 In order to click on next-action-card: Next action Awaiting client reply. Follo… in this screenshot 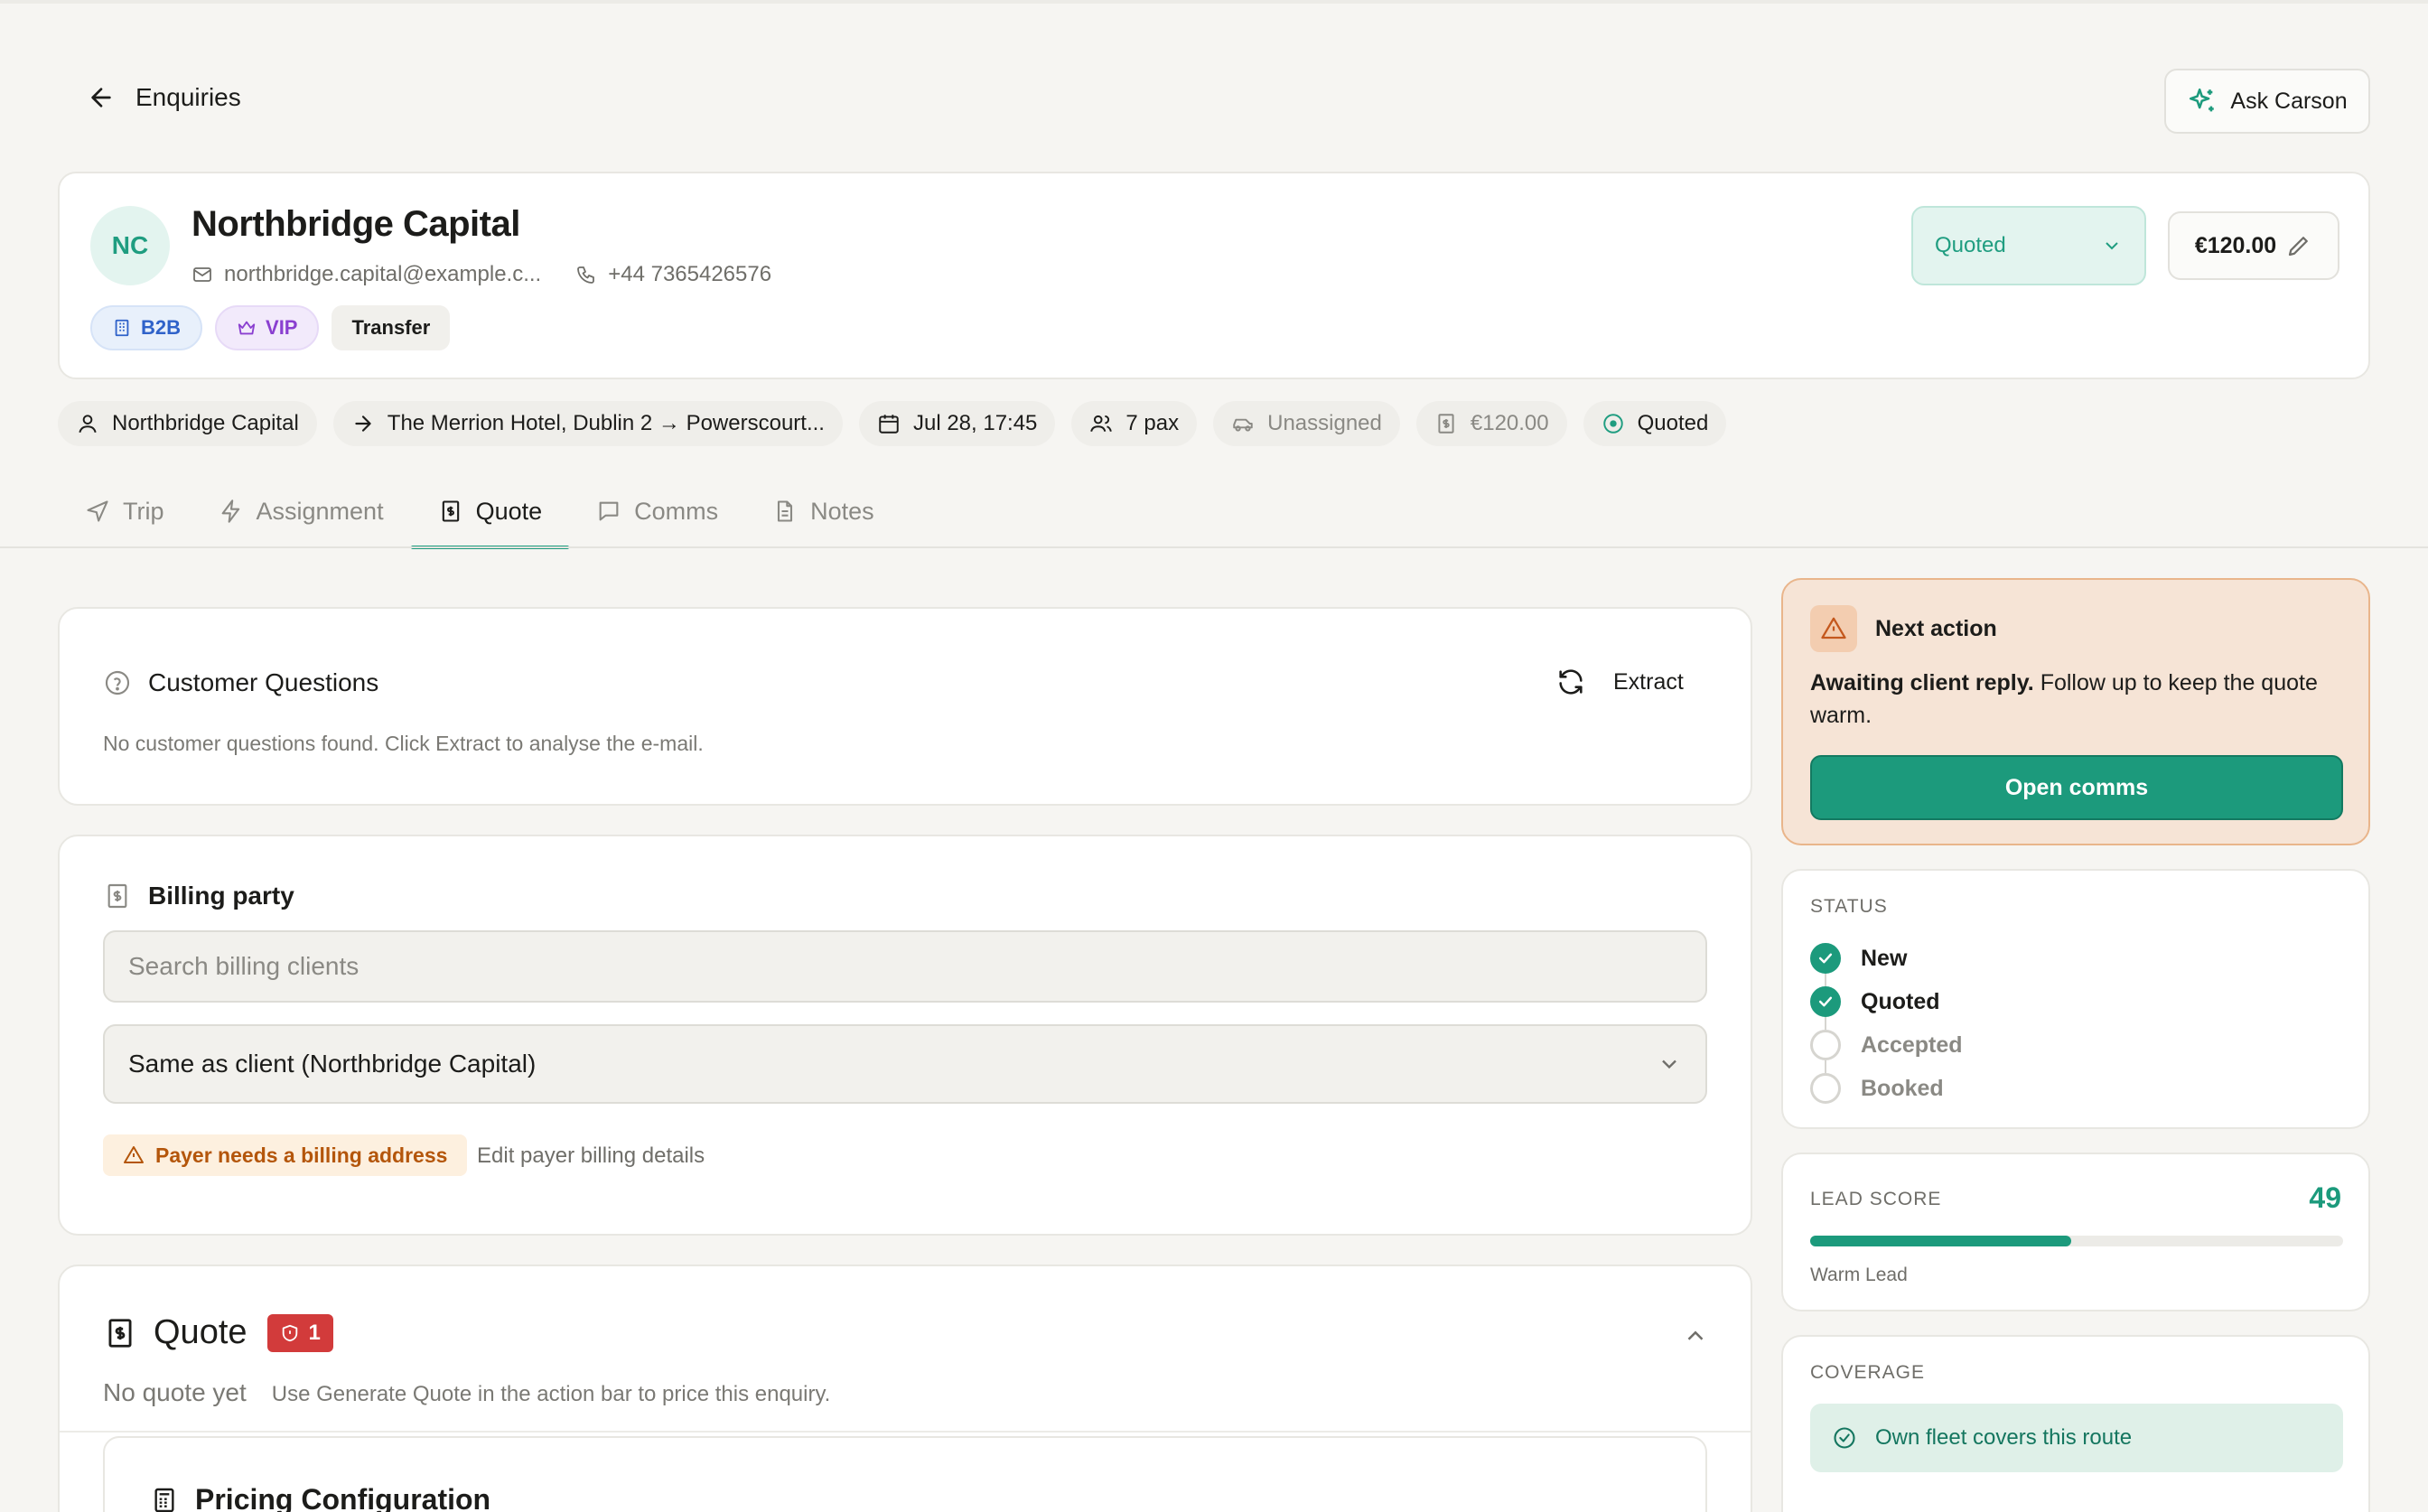, I will do `click(2075, 711)`.